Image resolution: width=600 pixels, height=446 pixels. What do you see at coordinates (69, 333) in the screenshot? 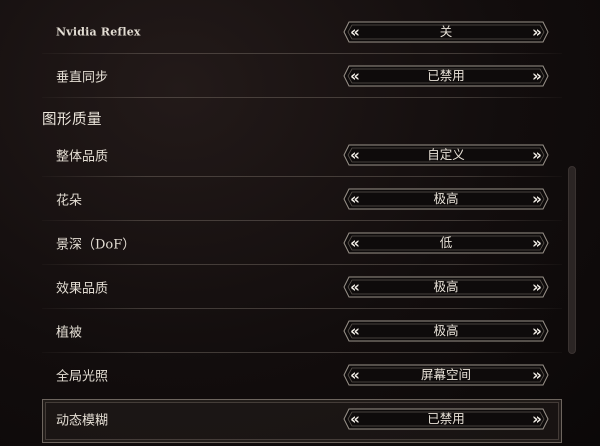
I see `setting-label: 植被` at bounding box center [69, 333].